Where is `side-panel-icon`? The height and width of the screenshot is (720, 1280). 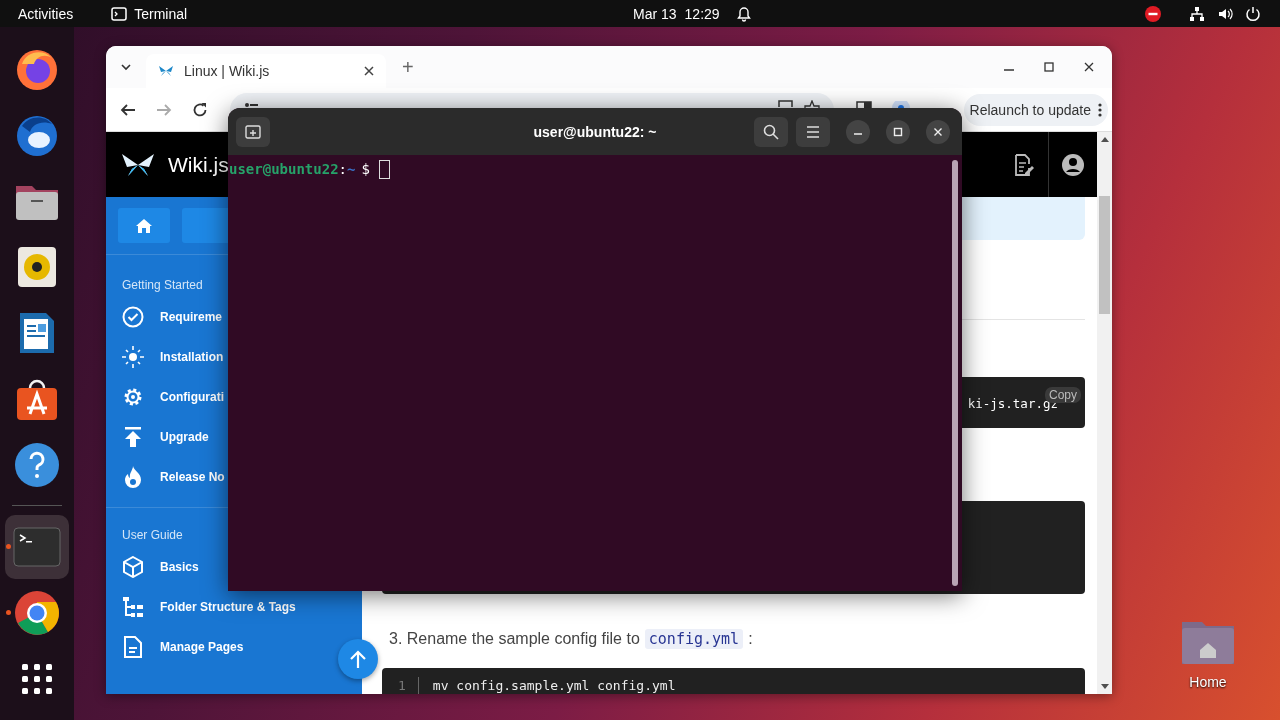 side-panel-icon is located at coordinates (864, 104).